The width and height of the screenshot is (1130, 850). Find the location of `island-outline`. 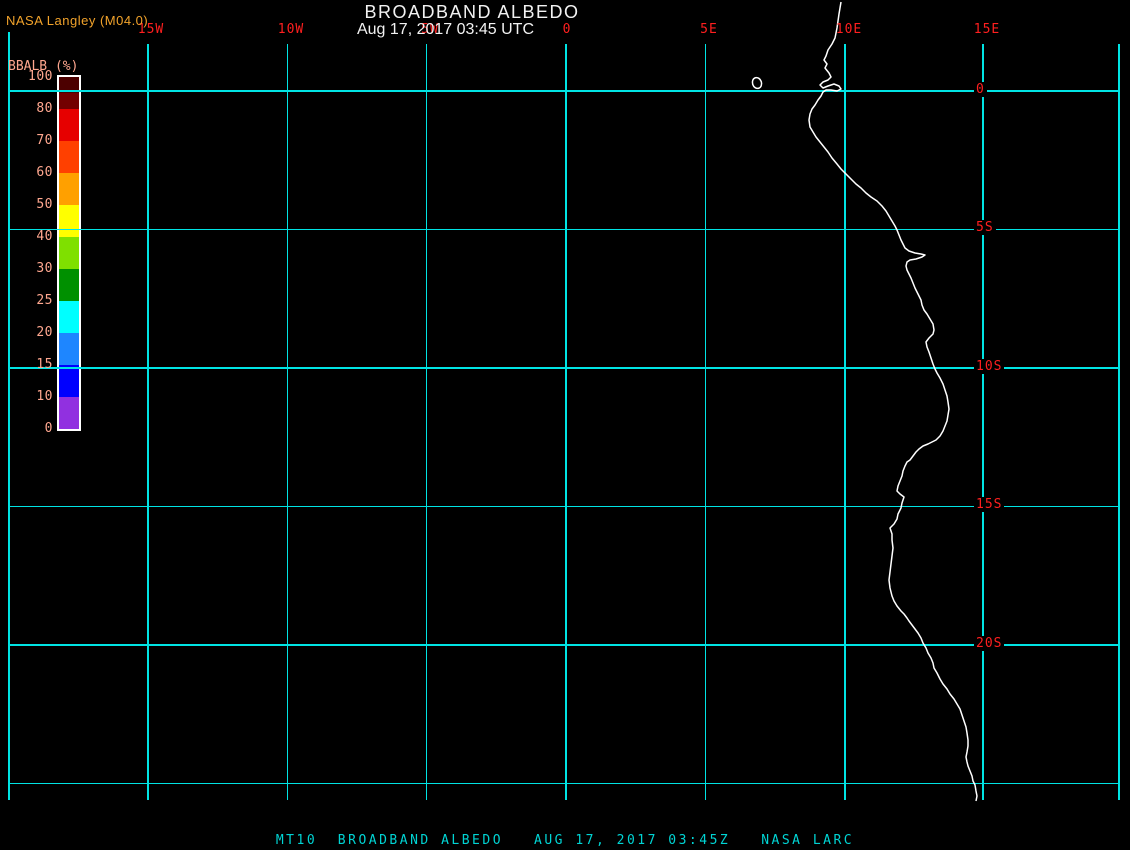

island-outline is located at coordinates (757, 83).